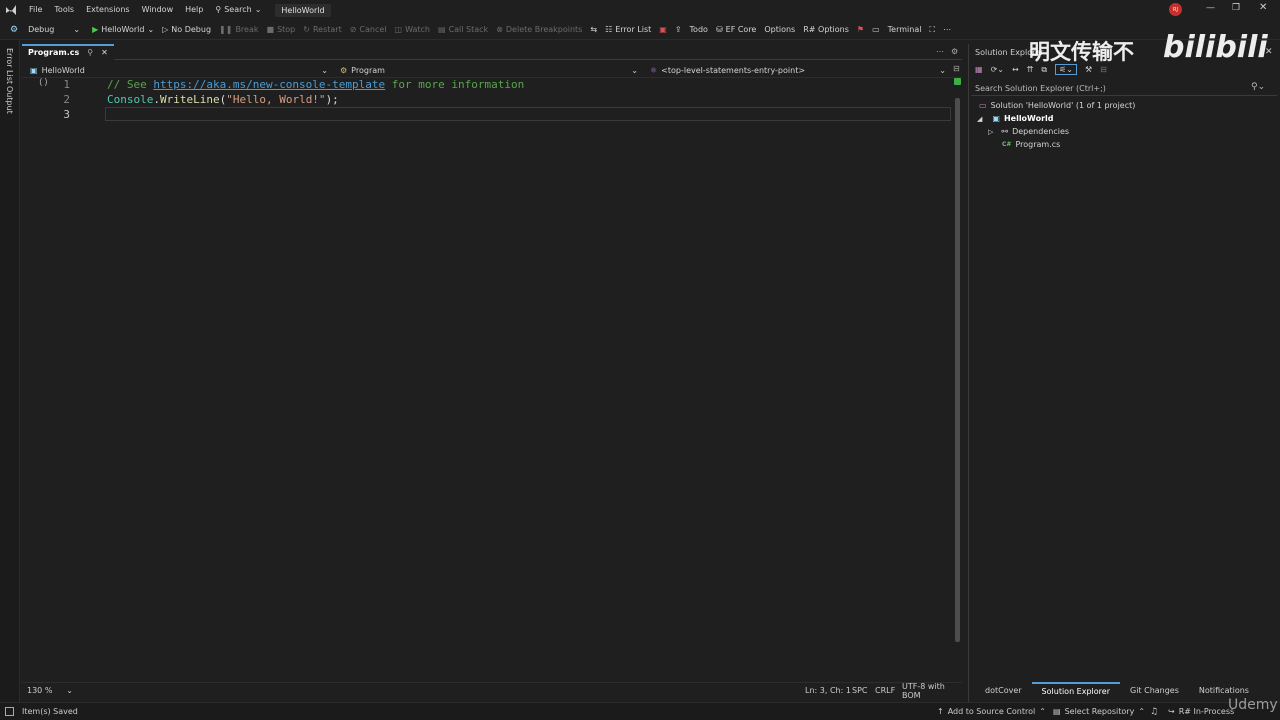 The height and width of the screenshot is (720, 1280). Describe the element at coordinates (463, 30) in the screenshot. I see `call-stack-button: ▤ Call Stack` at that location.